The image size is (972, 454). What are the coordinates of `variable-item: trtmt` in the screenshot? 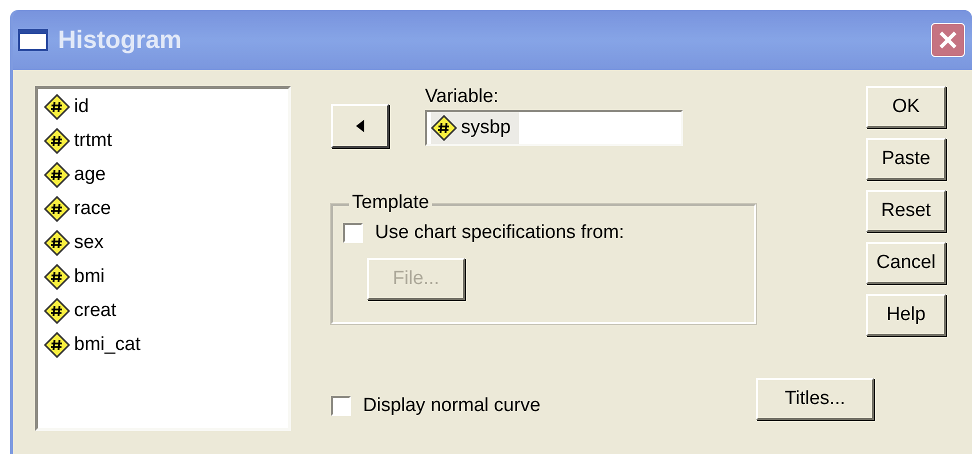 It's located at (166, 141).